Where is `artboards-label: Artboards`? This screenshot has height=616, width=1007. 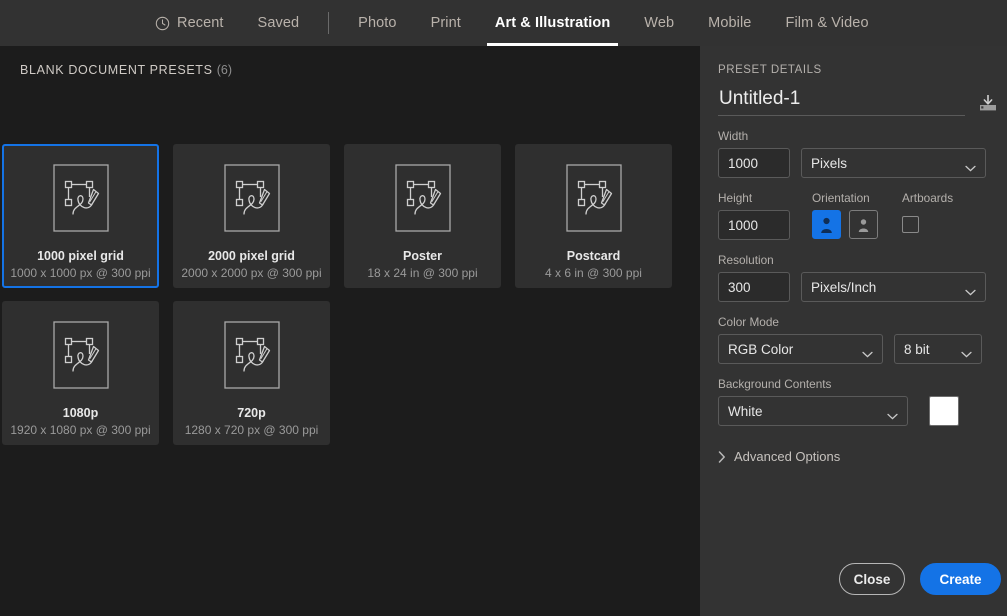
artboards-label: Artboards is located at coordinates (928, 198).